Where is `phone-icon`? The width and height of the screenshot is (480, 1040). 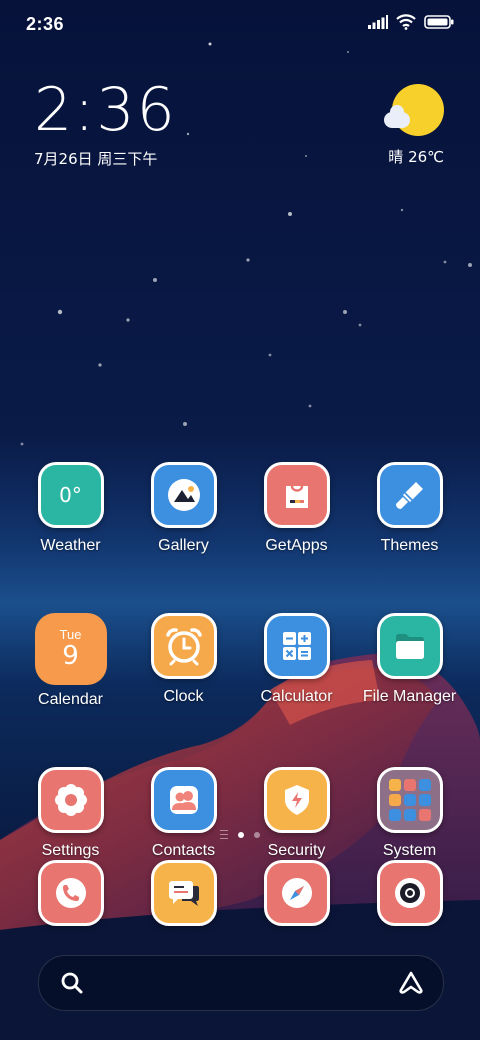
phone-icon is located at coordinates (70, 893).